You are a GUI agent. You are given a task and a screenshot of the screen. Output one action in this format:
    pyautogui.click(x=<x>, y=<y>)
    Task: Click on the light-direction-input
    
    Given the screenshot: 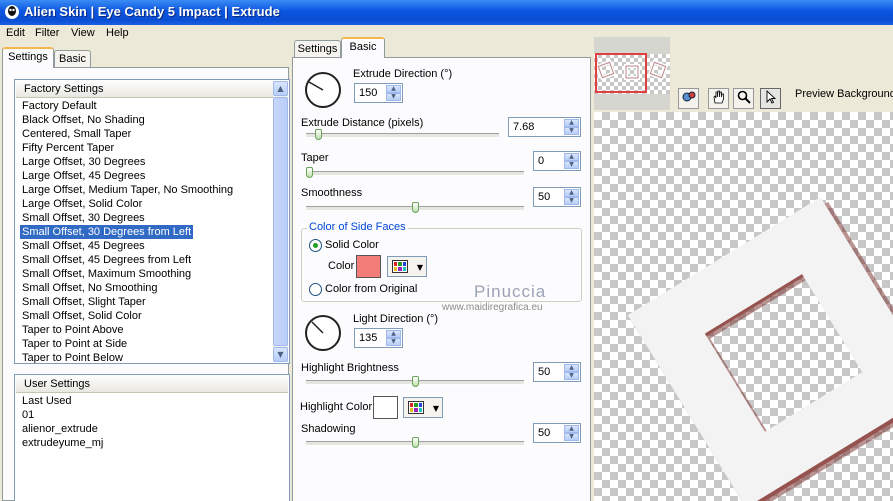 What is the action you would take?
    pyautogui.click(x=371, y=338)
    